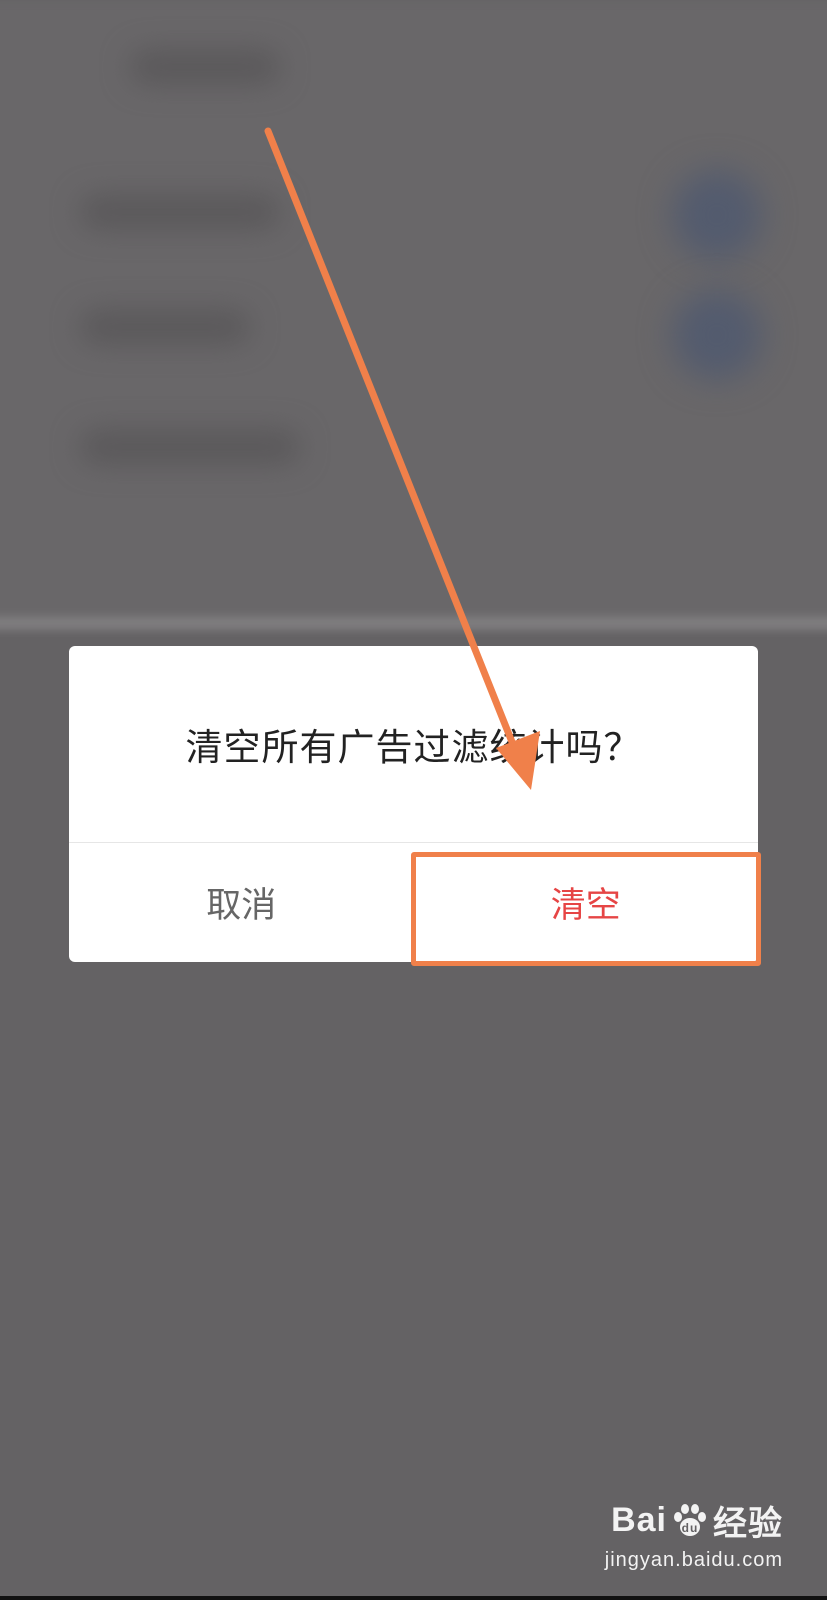 Image resolution: width=827 pixels, height=1600 pixels. Describe the element at coordinates (413, 1598) in the screenshot. I see `bottom-edge-bar` at that location.